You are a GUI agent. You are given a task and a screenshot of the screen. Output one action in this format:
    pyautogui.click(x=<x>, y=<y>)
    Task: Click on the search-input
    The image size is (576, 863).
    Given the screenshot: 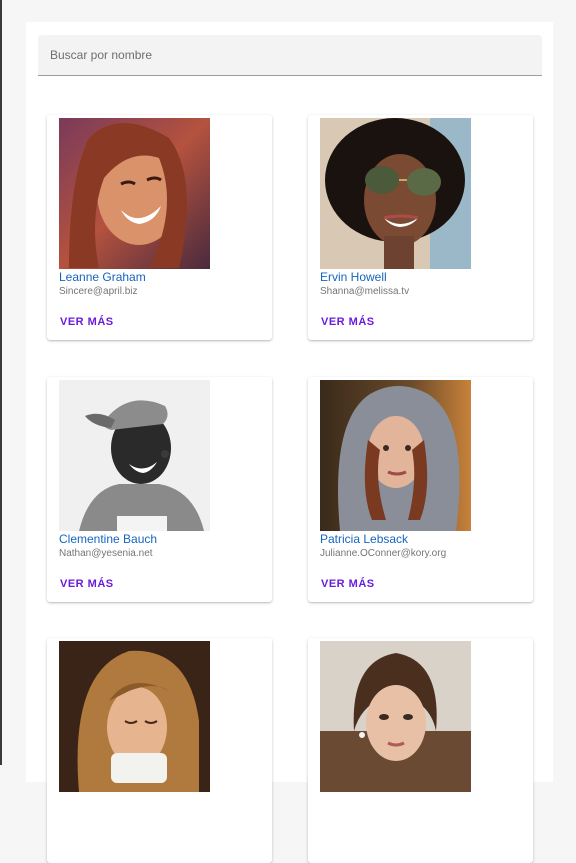 What is the action you would take?
    pyautogui.click(x=290, y=55)
    